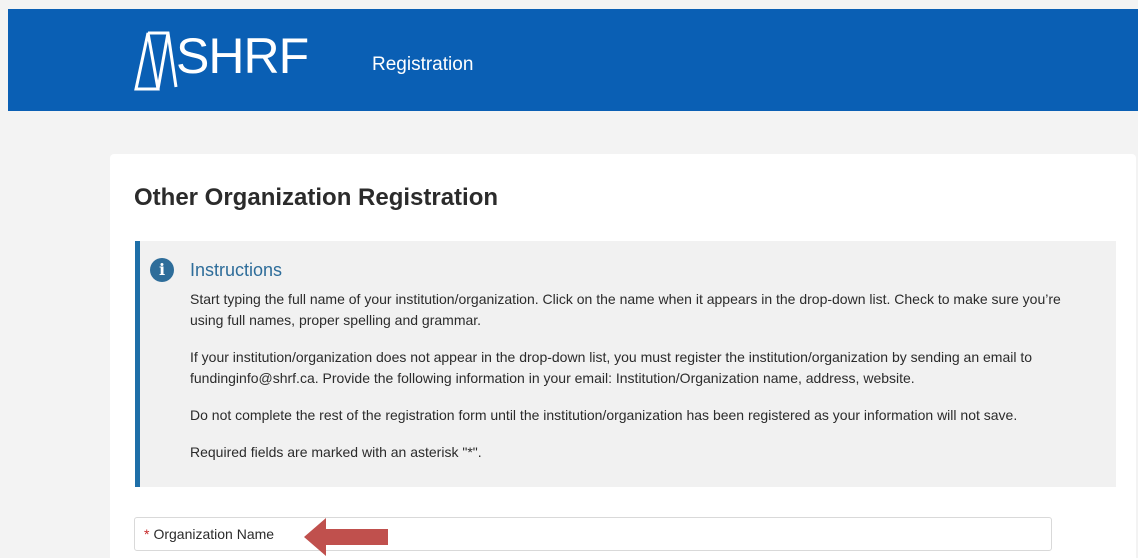  I want to click on organization-name-field: * Organization Name, so click(593, 534).